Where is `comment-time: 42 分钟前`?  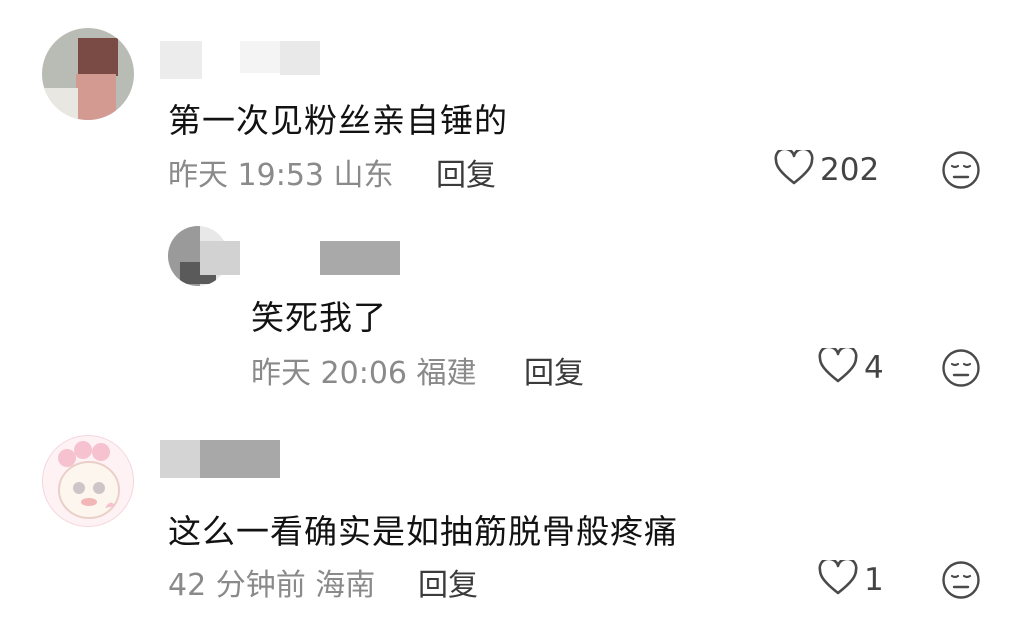 comment-time: 42 分钟前 is located at coordinates (237, 585).